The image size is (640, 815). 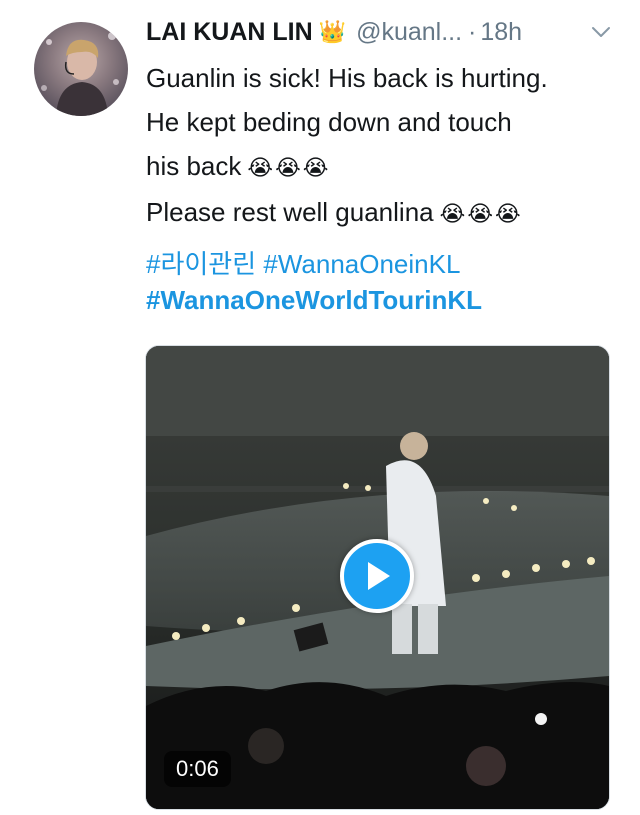 I want to click on tweet-line-text: Please rest well guanlina, so click(x=290, y=212).